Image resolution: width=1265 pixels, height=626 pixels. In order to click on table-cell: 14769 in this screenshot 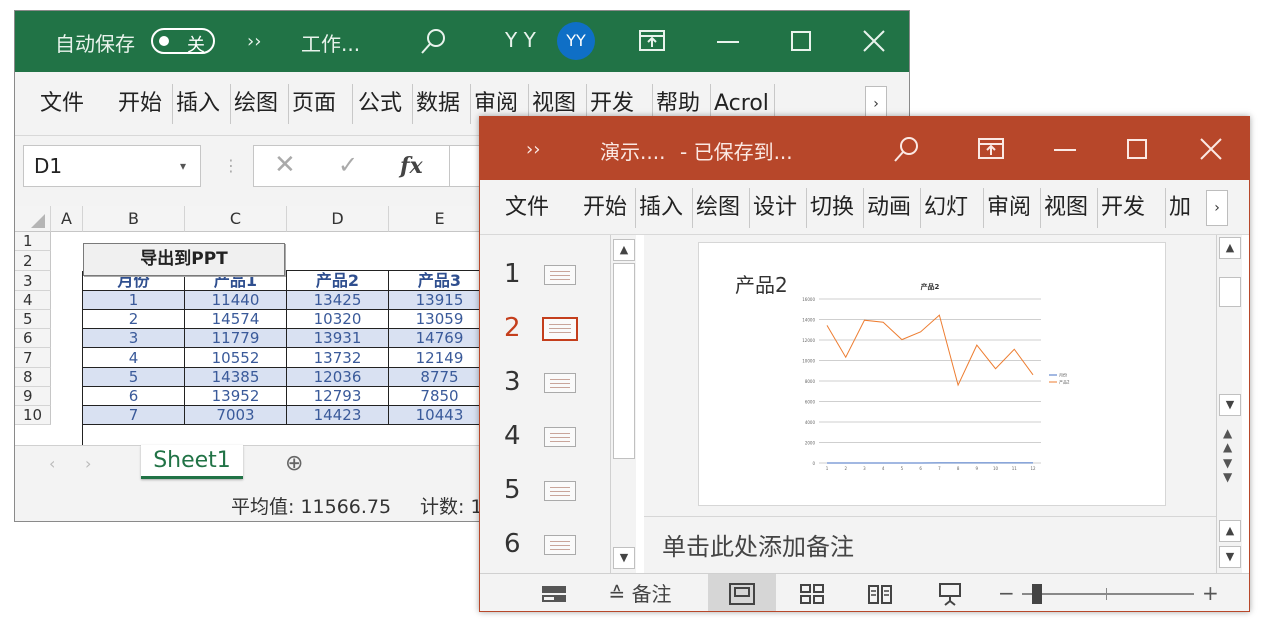, I will do `click(440, 338)`.